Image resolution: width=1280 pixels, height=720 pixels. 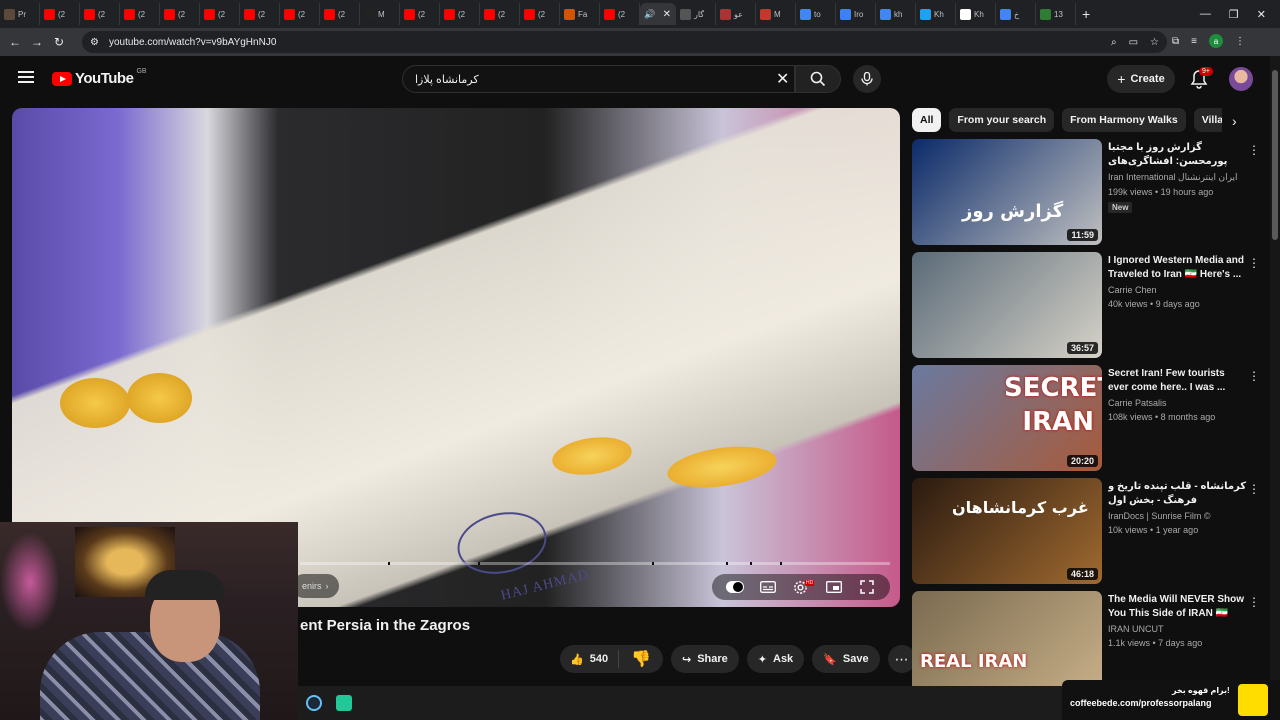 I want to click on chrome-menu-icon: ⋮, so click(x=1240, y=41).